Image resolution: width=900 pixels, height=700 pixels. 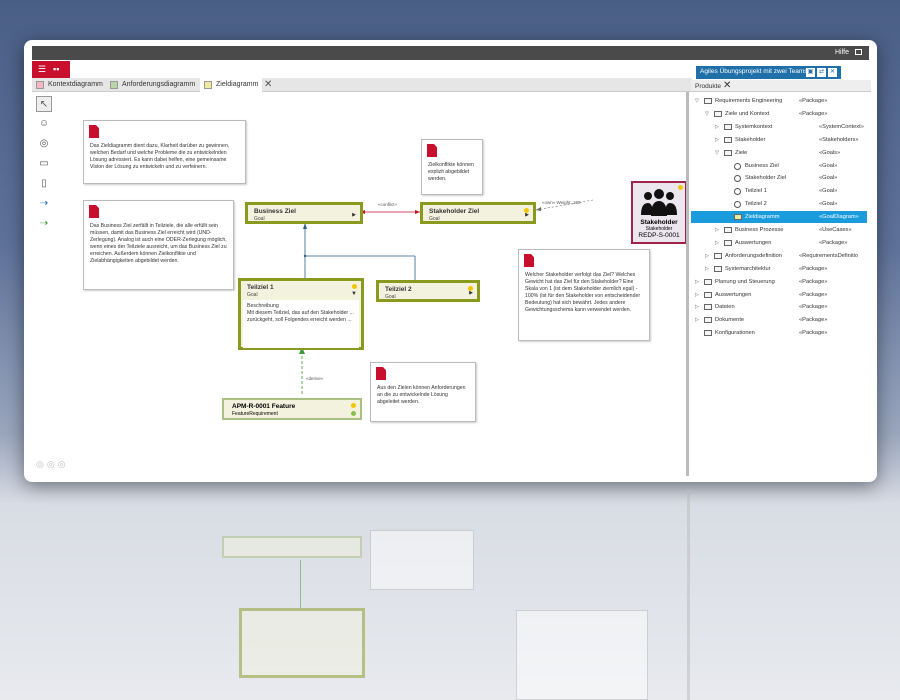 What do you see at coordinates (830, 152) in the screenshot?
I see `tree-item-stereotype: «Goals»` at bounding box center [830, 152].